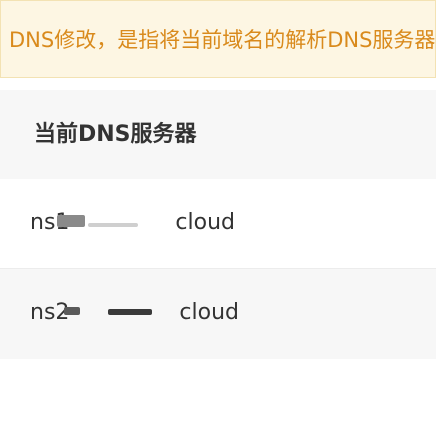  I want to click on dns-server-1-suffix: cloud, so click(205, 222).